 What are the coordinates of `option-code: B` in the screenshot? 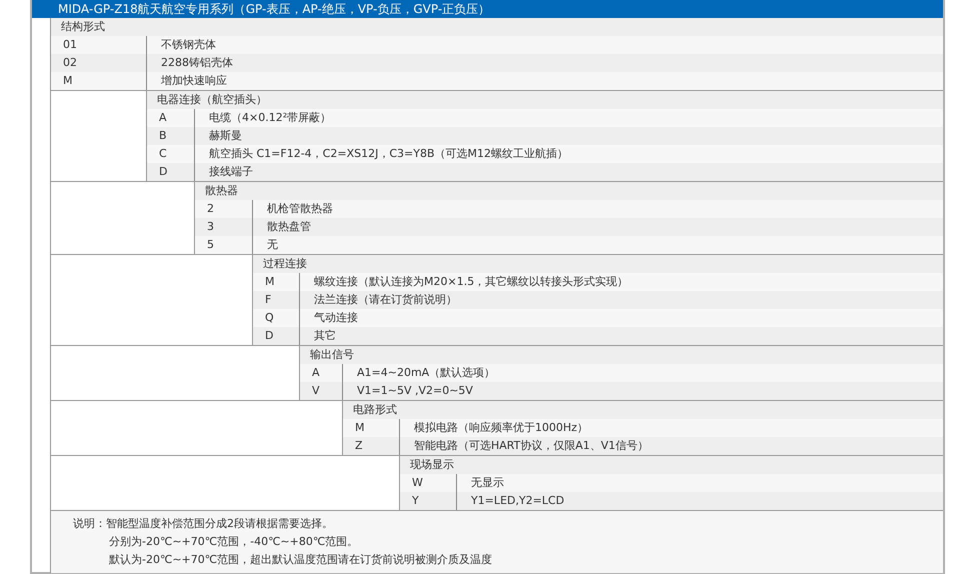 It's located at (171, 136).